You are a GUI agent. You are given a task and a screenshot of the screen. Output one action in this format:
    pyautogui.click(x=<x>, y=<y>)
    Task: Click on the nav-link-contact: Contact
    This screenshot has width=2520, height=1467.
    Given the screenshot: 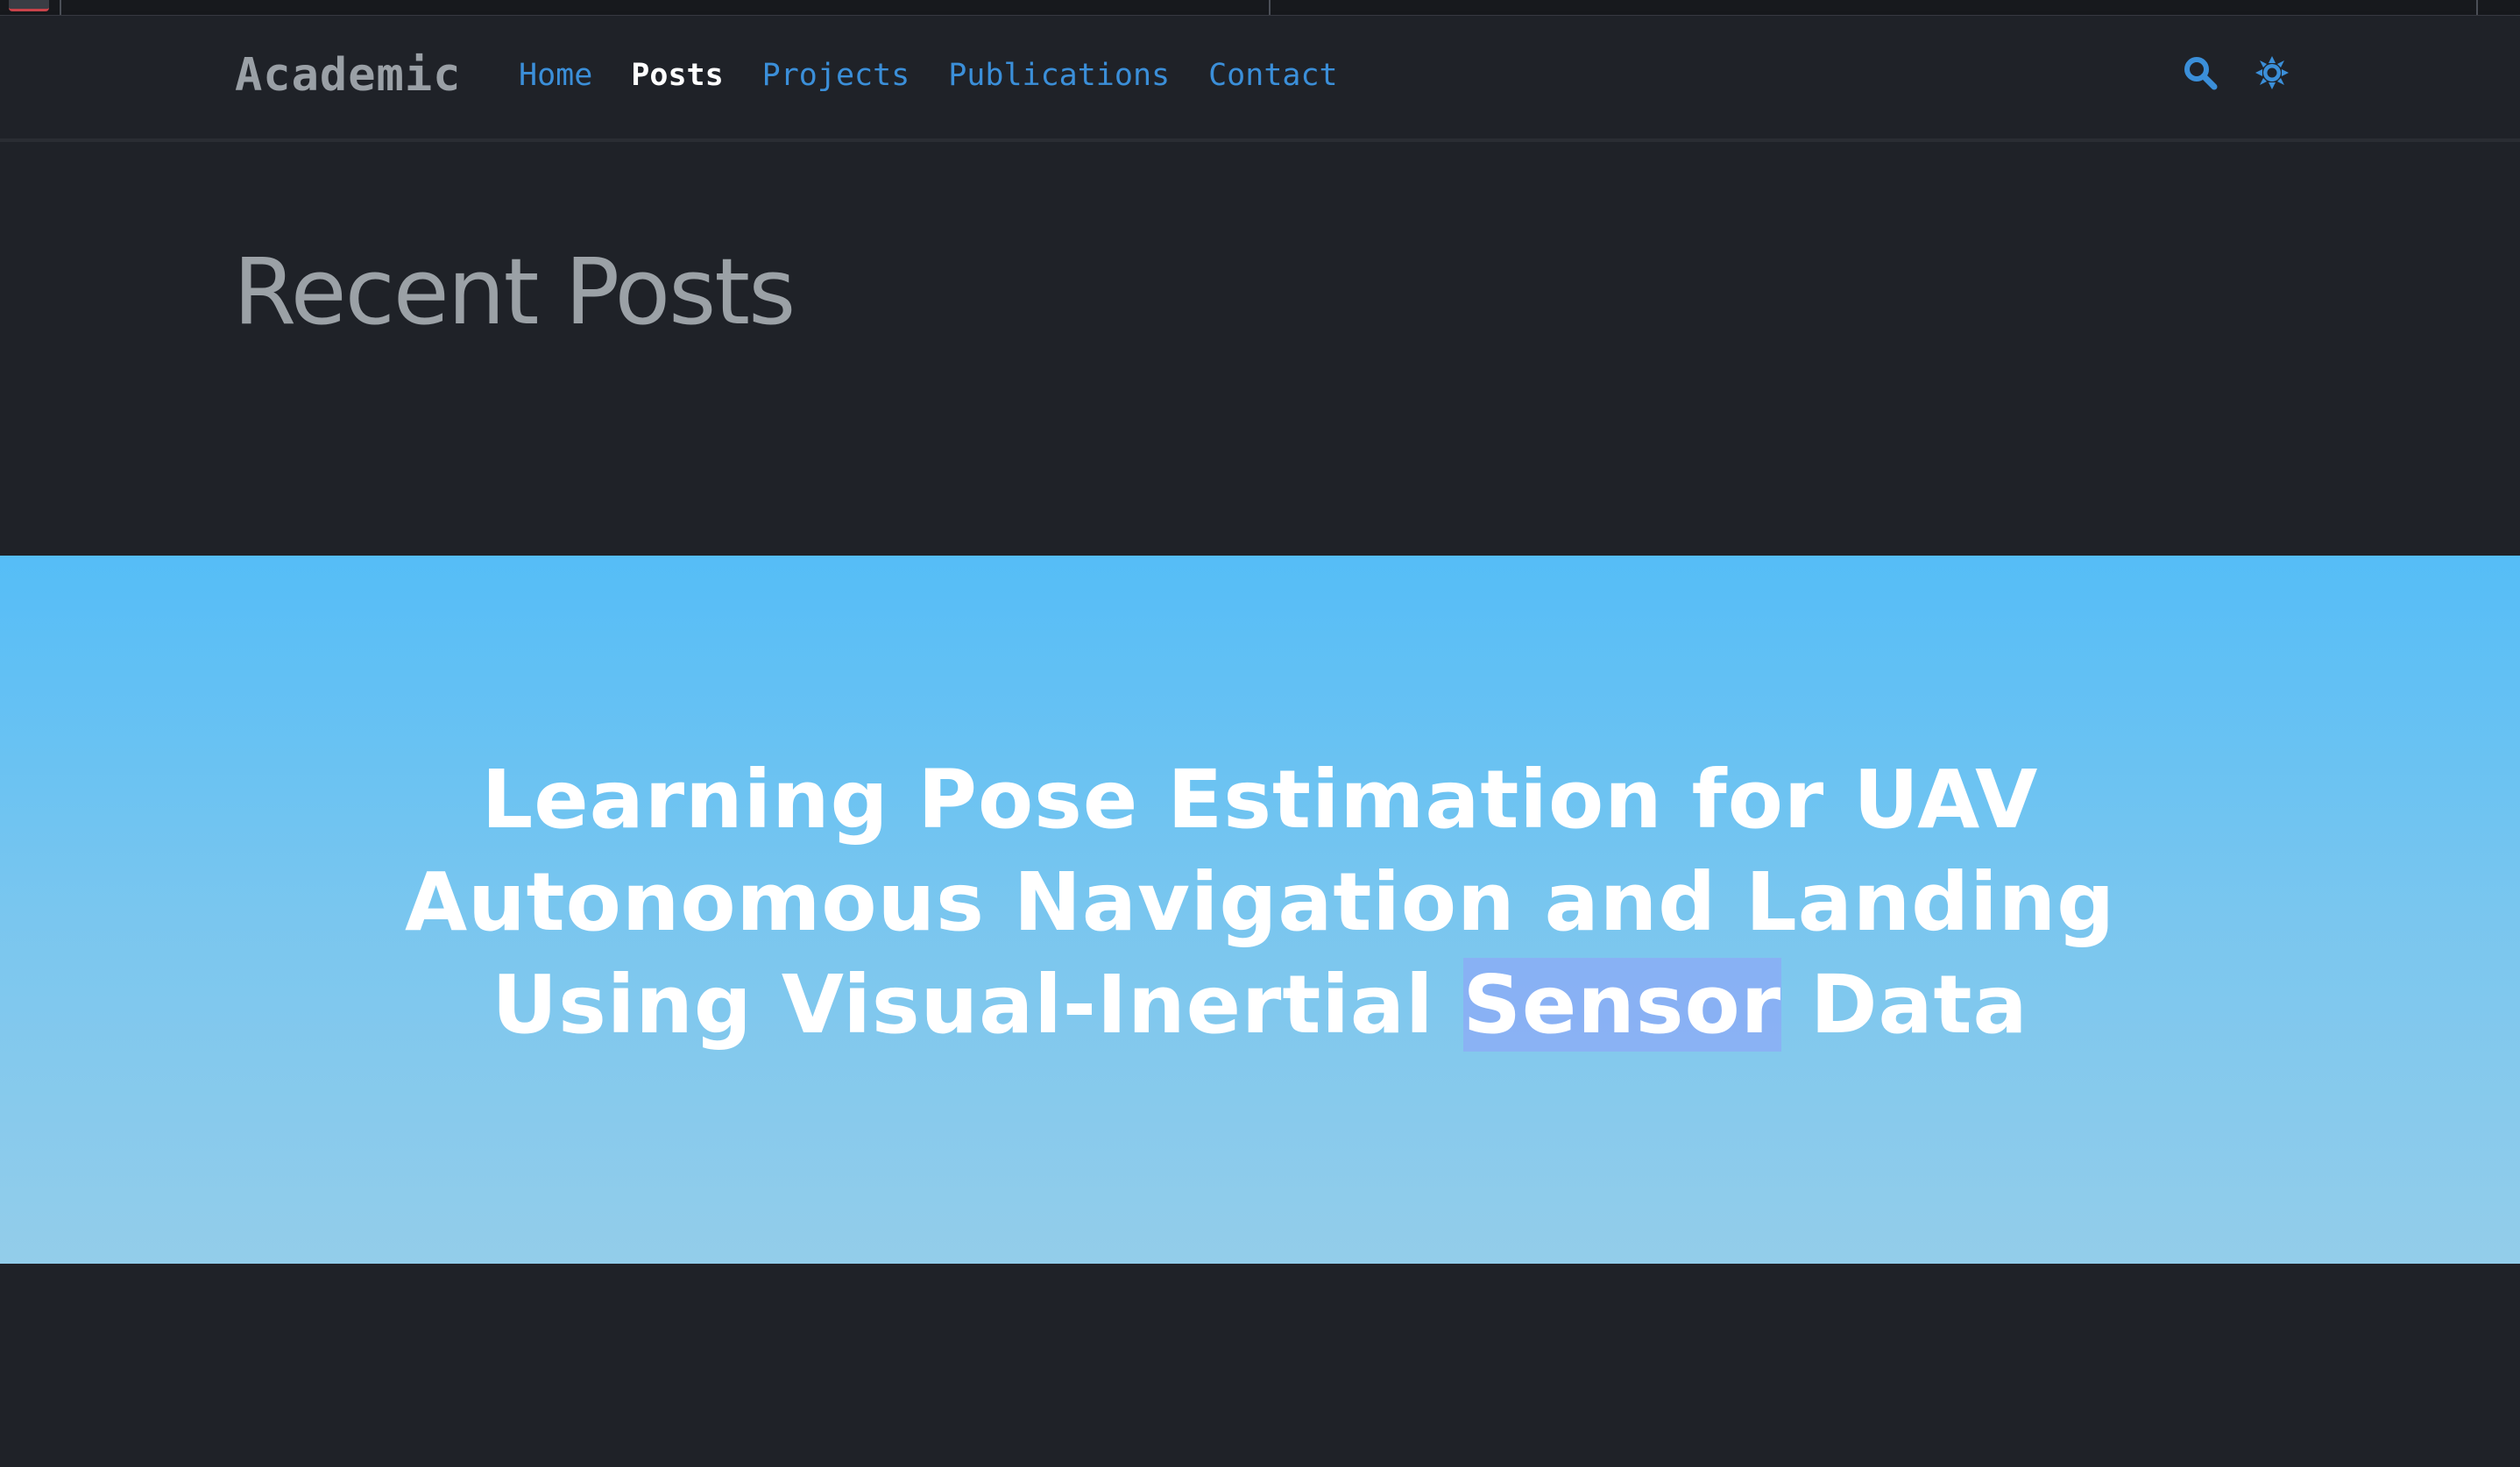 What is the action you would take?
    pyautogui.click(x=1273, y=76)
    